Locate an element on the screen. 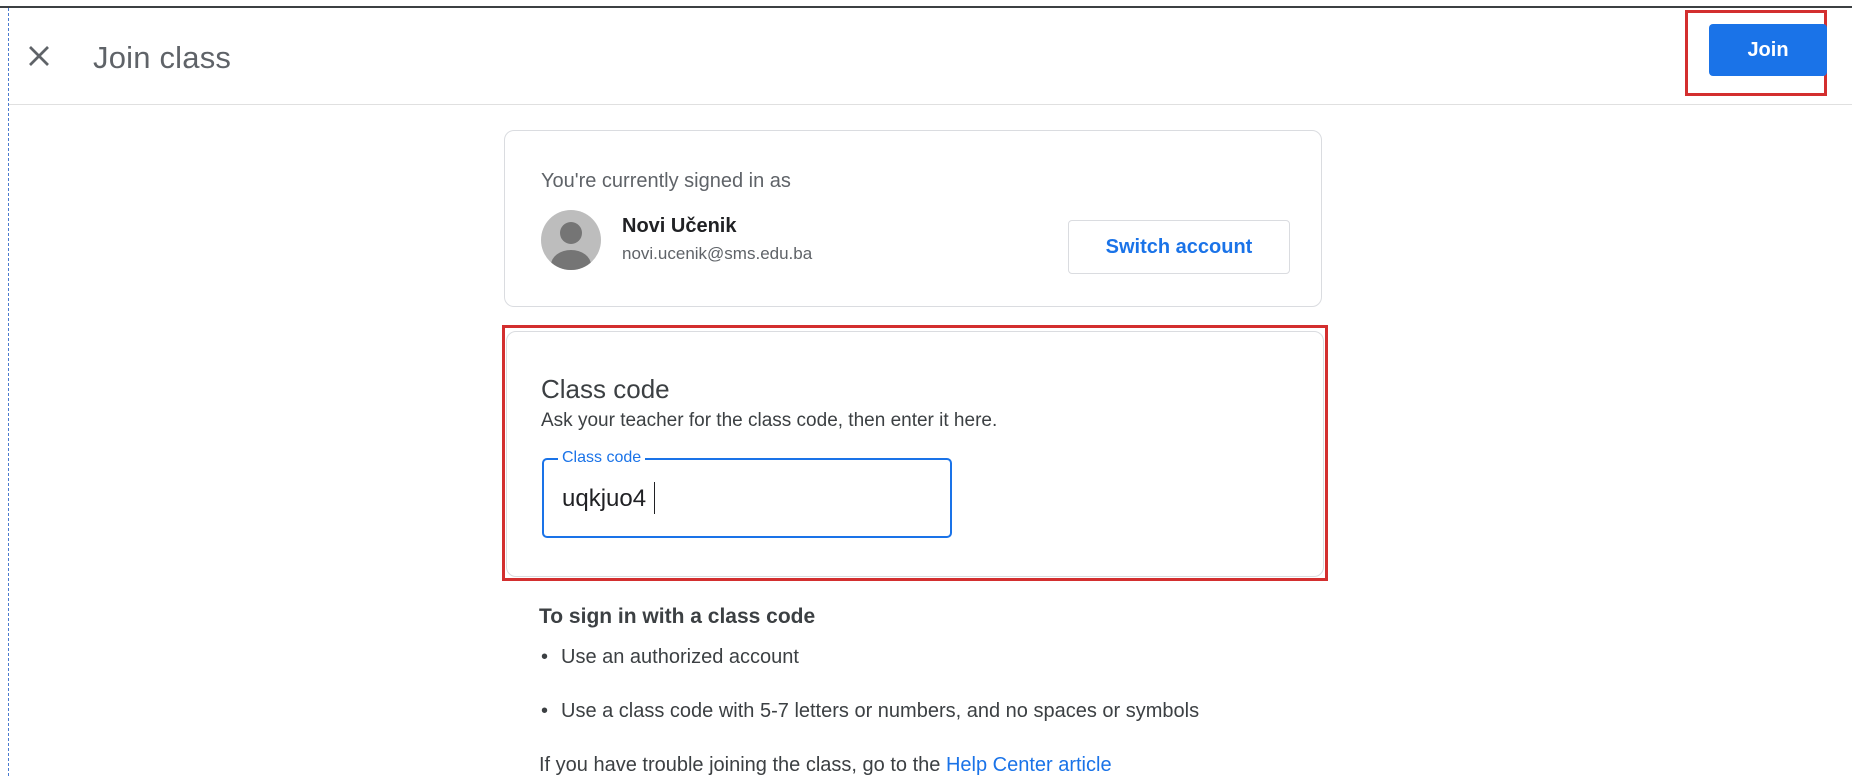 Image resolution: width=1852 pixels, height=777 pixels. dialog-title: Join class is located at coordinates (162, 57).